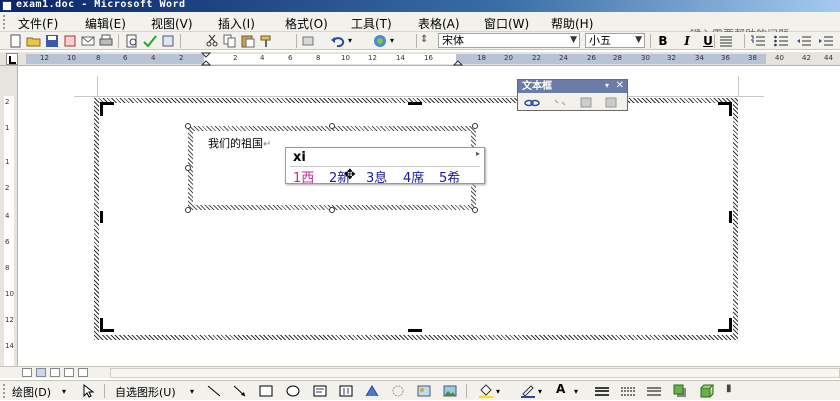 The width and height of the screenshot is (840, 401). Describe the element at coordinates (607, 85) in the screenshot. I see `toolbar-options-dropdown-icon: ▾` at that location.